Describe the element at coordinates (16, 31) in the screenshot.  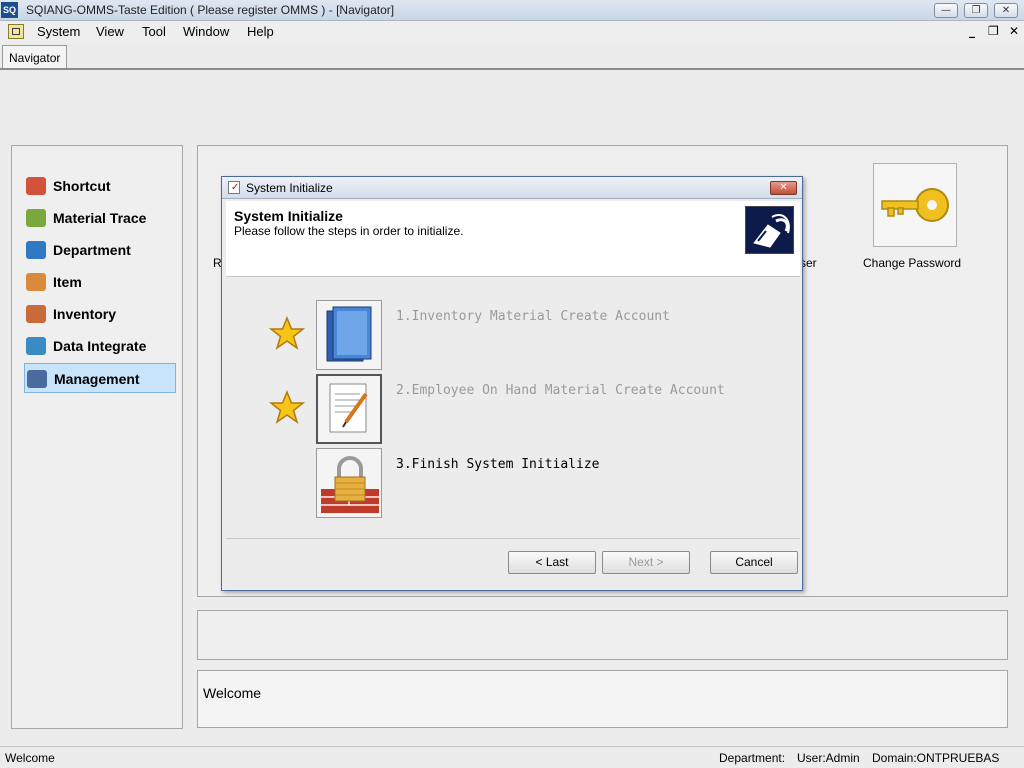
I see `system-menu-icon` at that location.